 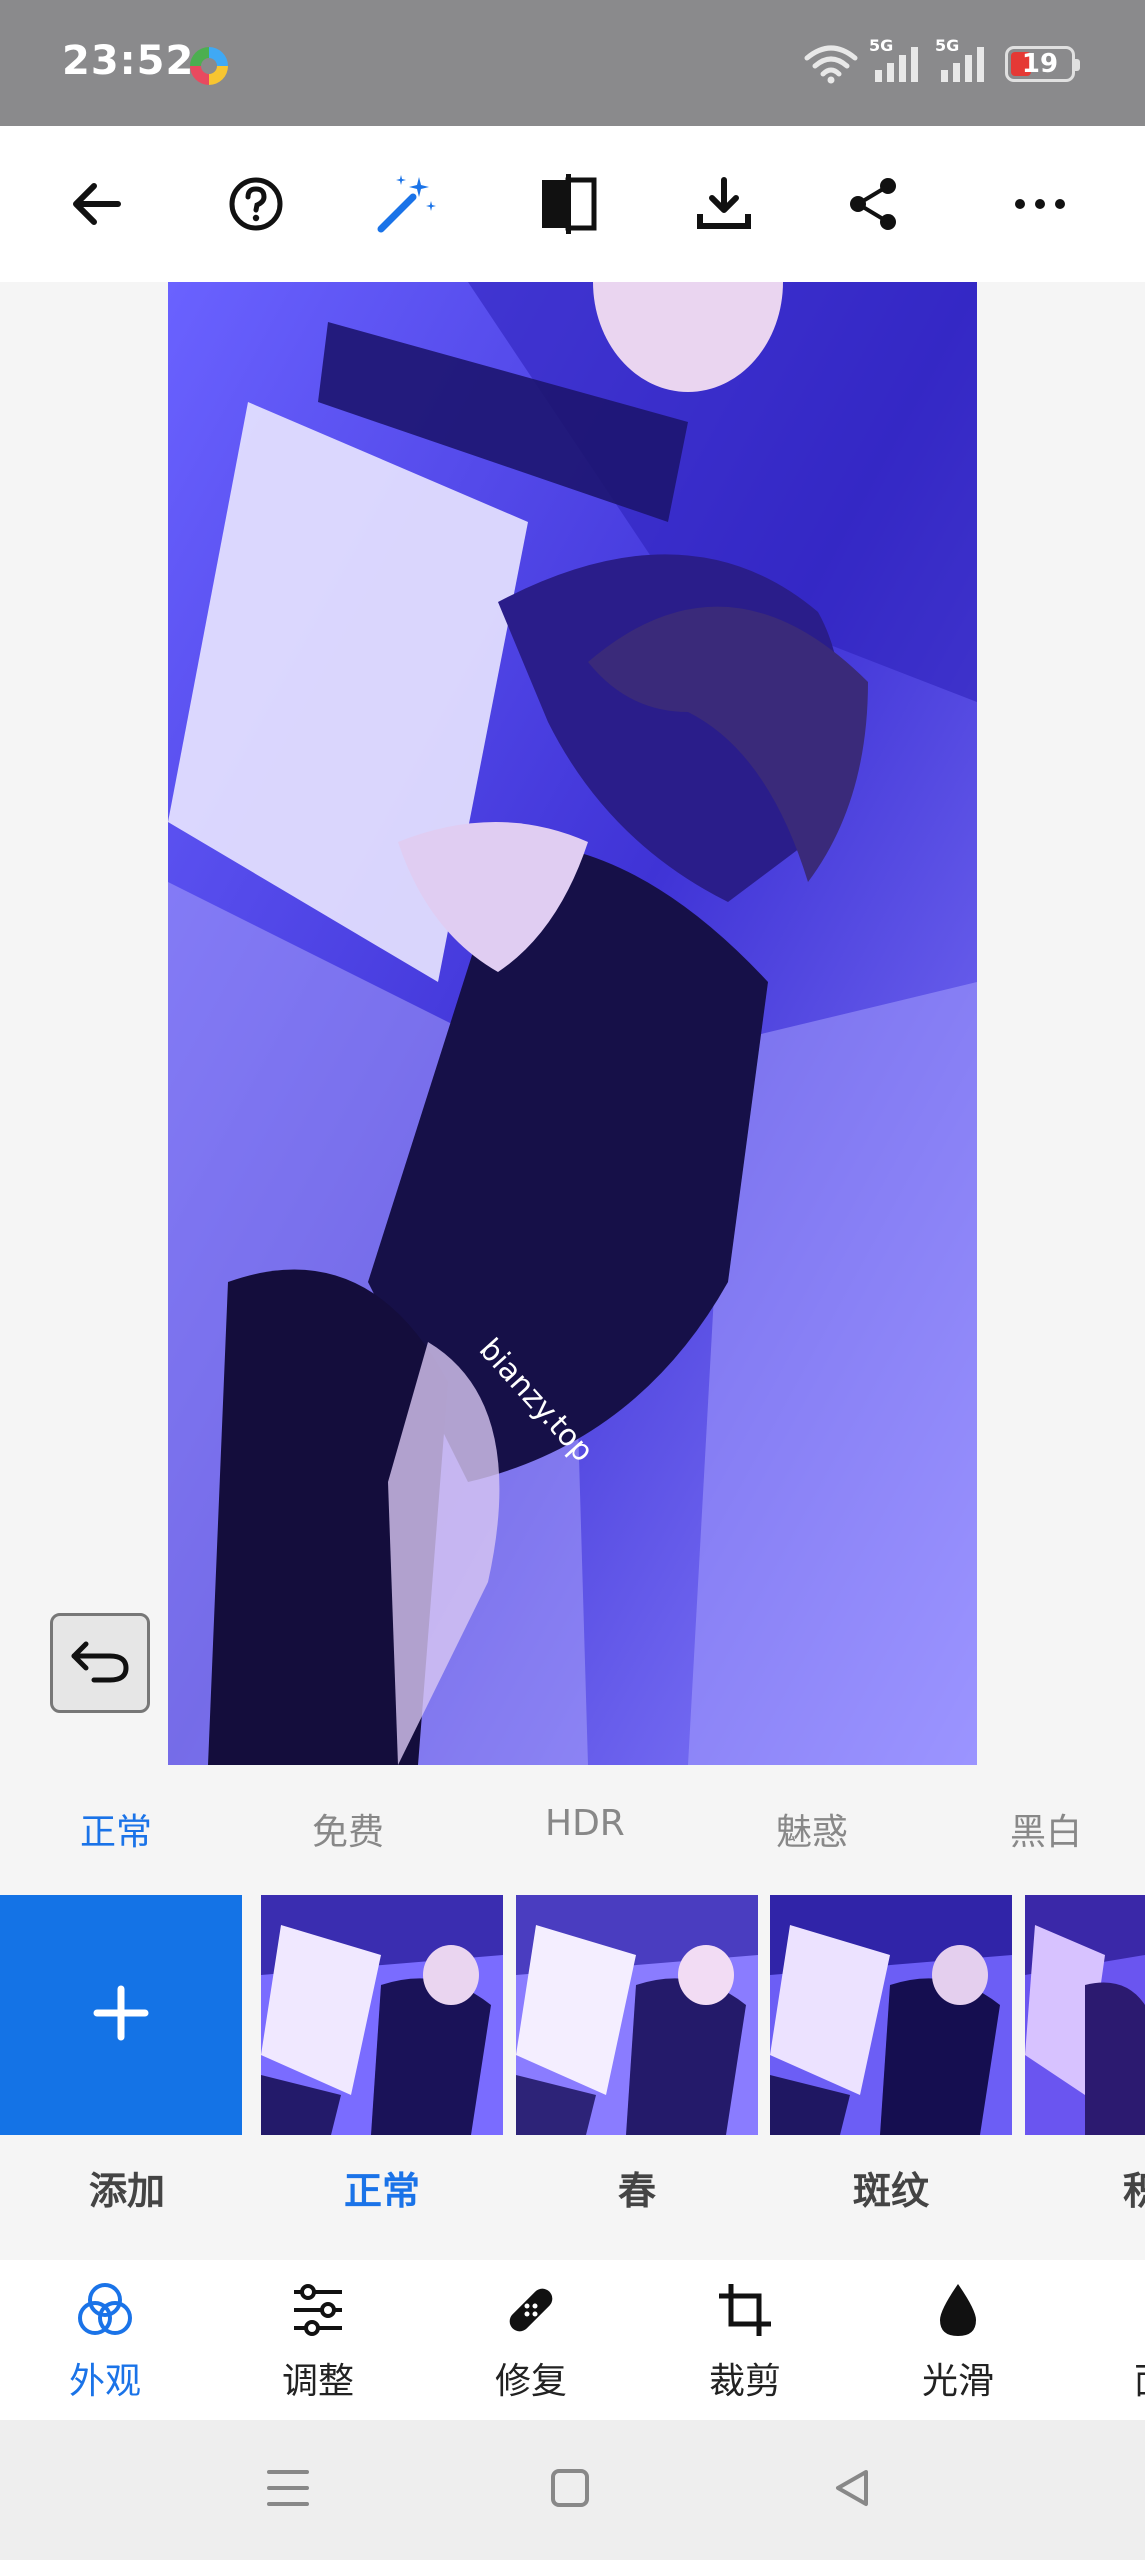 I want to click on bandage-icon, so click(x=531, y=2310).